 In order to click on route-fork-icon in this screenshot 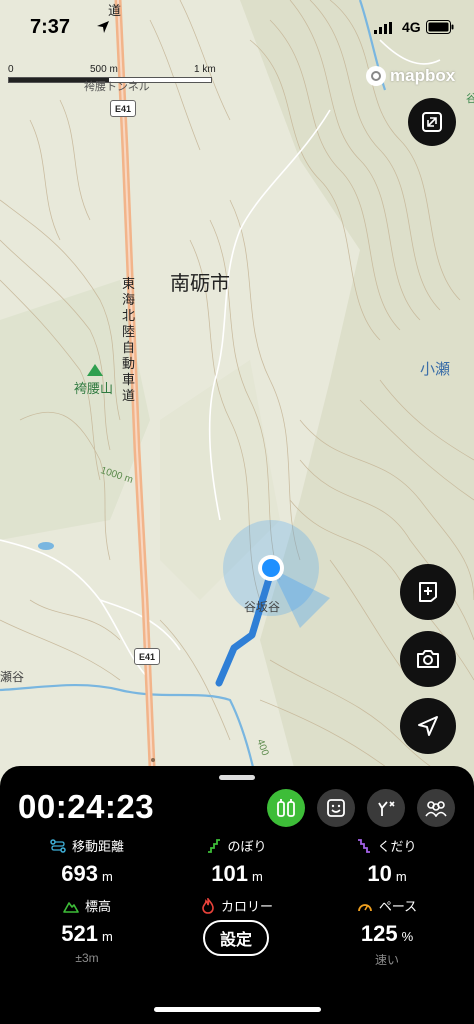, I will do `click(386, 808)`.